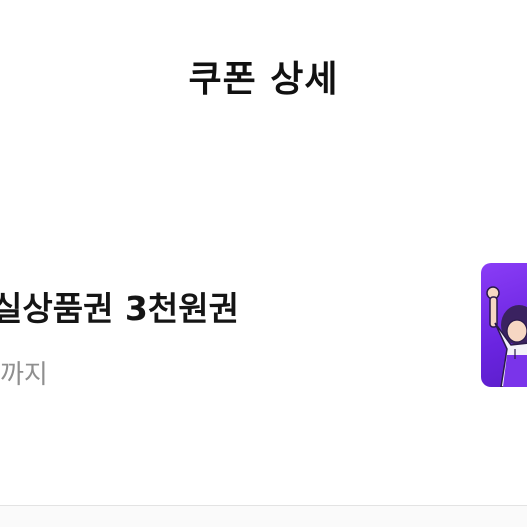 The height and width of the screenshot is (527, 527). What do you see at coordinates (263, 516) in the screenshot?
I see `bottom-area` at bounding box center [263, 516].